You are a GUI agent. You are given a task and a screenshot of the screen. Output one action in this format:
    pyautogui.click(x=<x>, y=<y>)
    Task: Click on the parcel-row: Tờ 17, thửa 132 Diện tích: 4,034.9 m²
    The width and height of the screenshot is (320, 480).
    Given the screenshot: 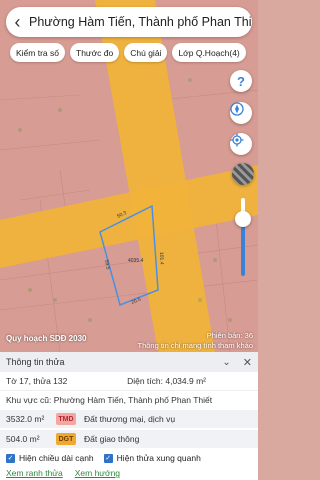 What is the action you would take?
    pyautogui.click(x=129, y=381)
    